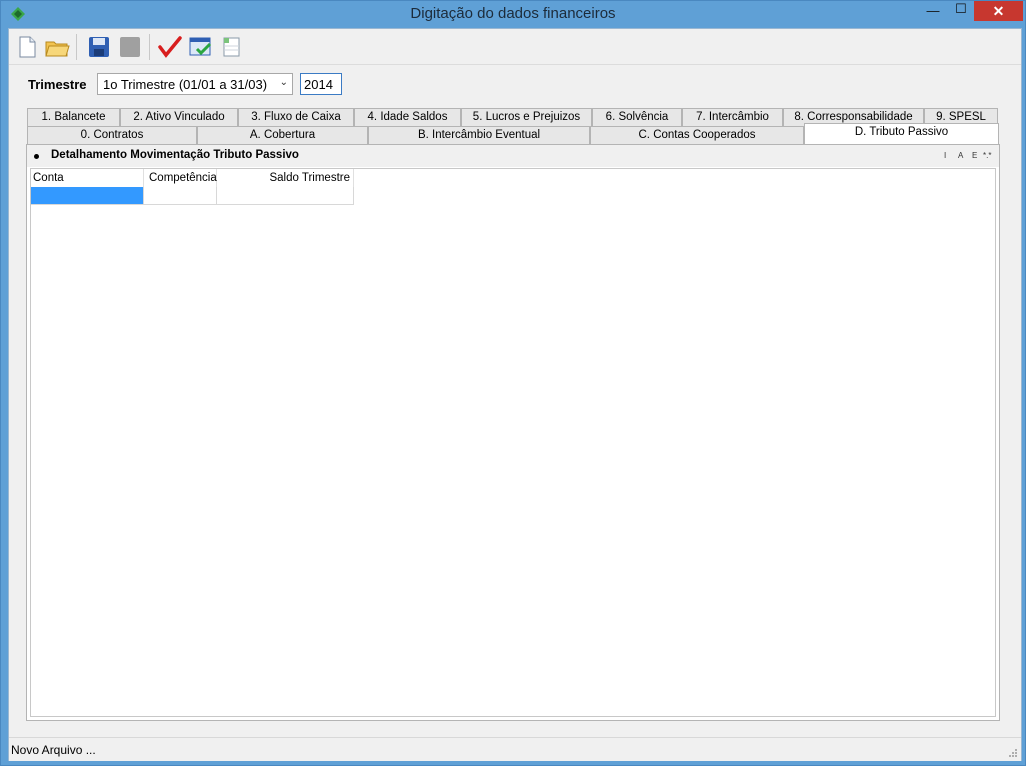 This screenshot has height=766, width=1026. I want to click on disabled-icon, so click(130, 47).